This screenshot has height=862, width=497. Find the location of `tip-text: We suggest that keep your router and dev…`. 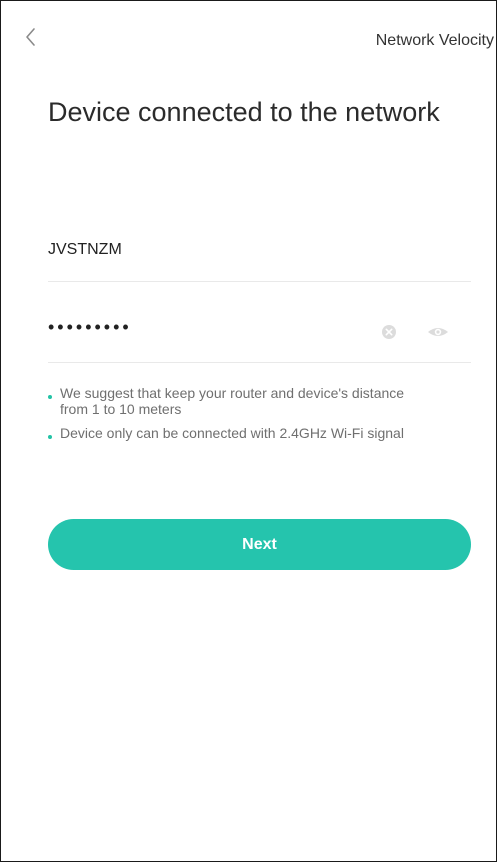

tip-text: We suggest that keep your router and dev… is located at coordinates (232, 401).